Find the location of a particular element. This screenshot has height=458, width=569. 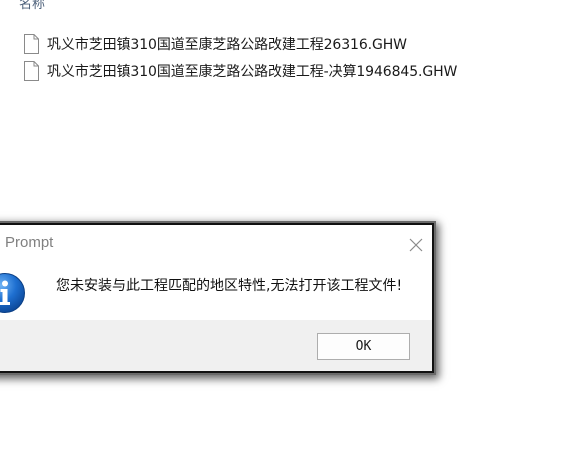

file-list-item: 巩义市芝田镇310国道至康芝路公路改建工程-决算1946845.GHW is located at coordinates (240, 71).